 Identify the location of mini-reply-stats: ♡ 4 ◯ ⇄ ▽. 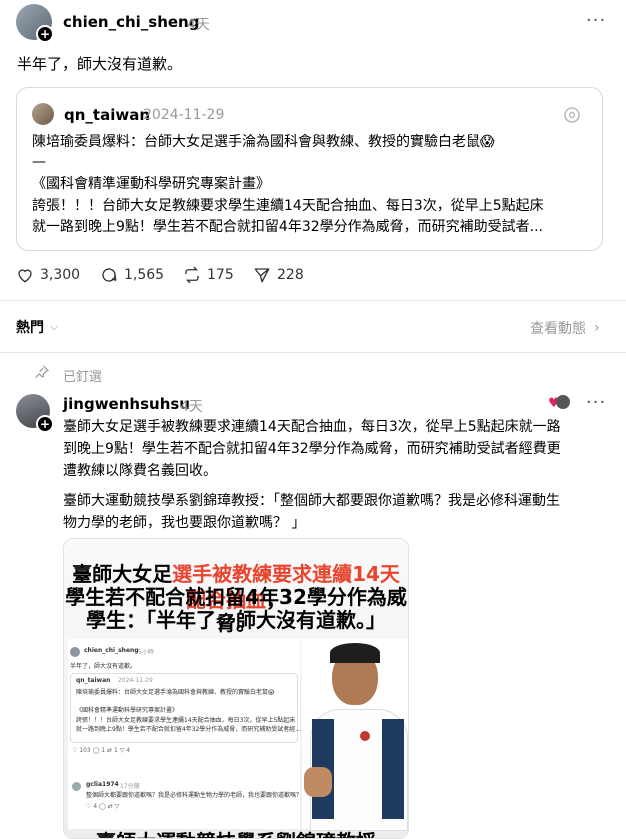
(103, 806).